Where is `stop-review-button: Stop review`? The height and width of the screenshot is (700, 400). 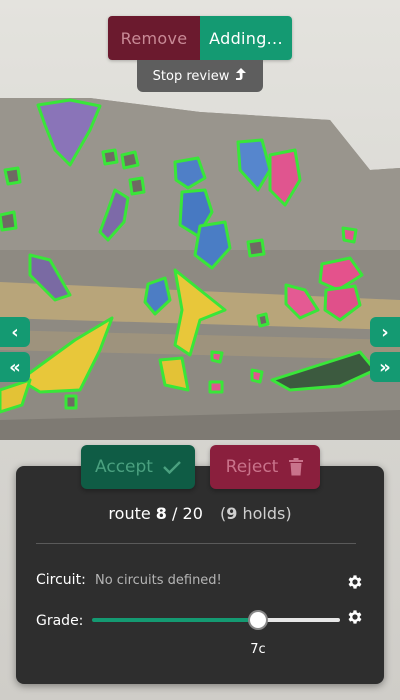 stop-review-button: Stop review is located at coordinates (200, 76).